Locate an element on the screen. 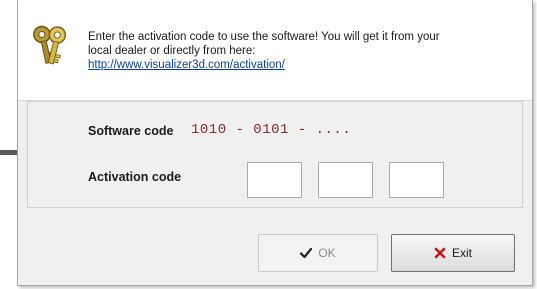 The height and width of the screenshot is (289, 537). message-line-2: local dealer or directly from here: is located at coordinates (172, 51).